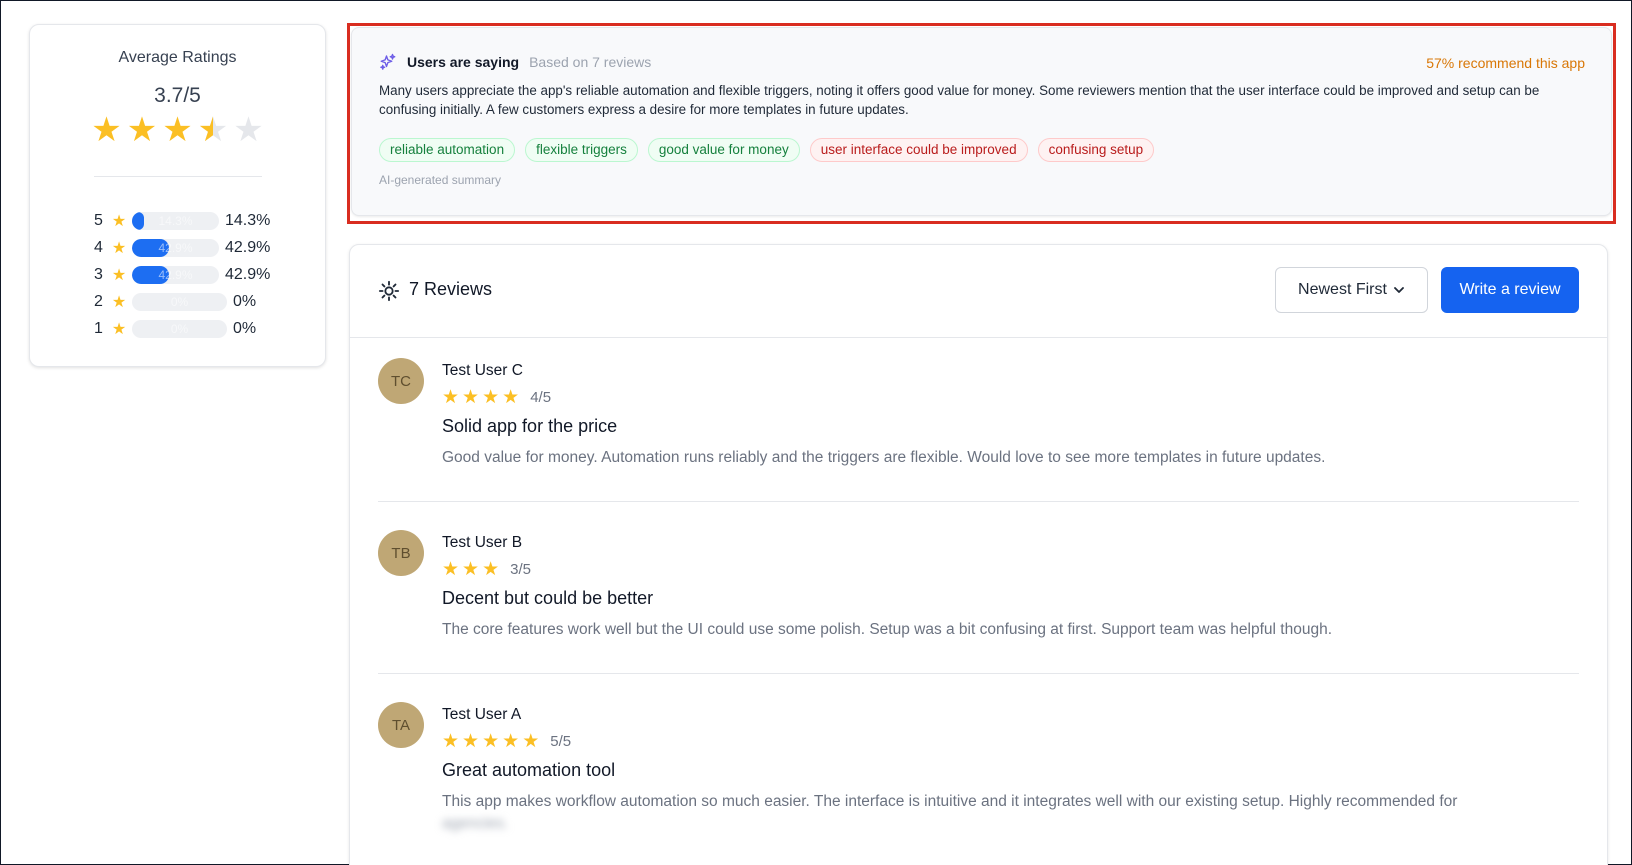 The height and width of the screenshot is (865, 1632). Describe the element at coordinates (401, 725) in the screenshot. I see `avatar: TA` at that location.